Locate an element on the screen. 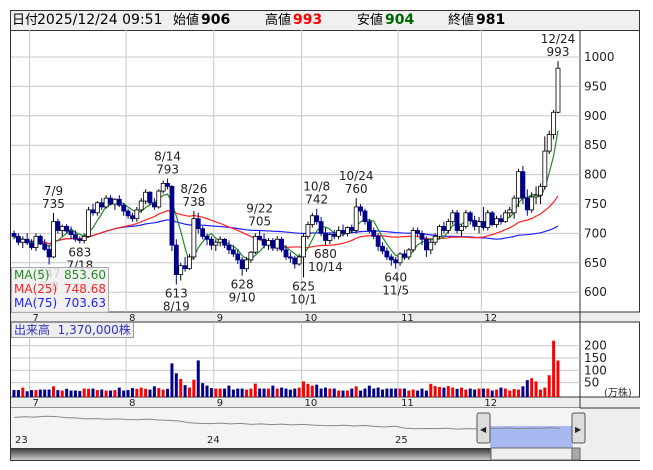 Image resolution: width=653 pixels, height=470 pixels. annotation-date: 10/8 is located at coordinates (316, 187).